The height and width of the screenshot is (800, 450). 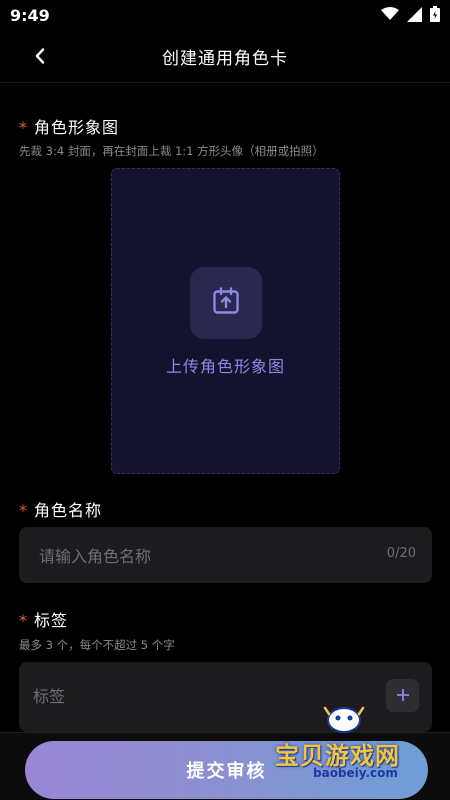 I want to click on status-icons, so click(x=410, y=14).